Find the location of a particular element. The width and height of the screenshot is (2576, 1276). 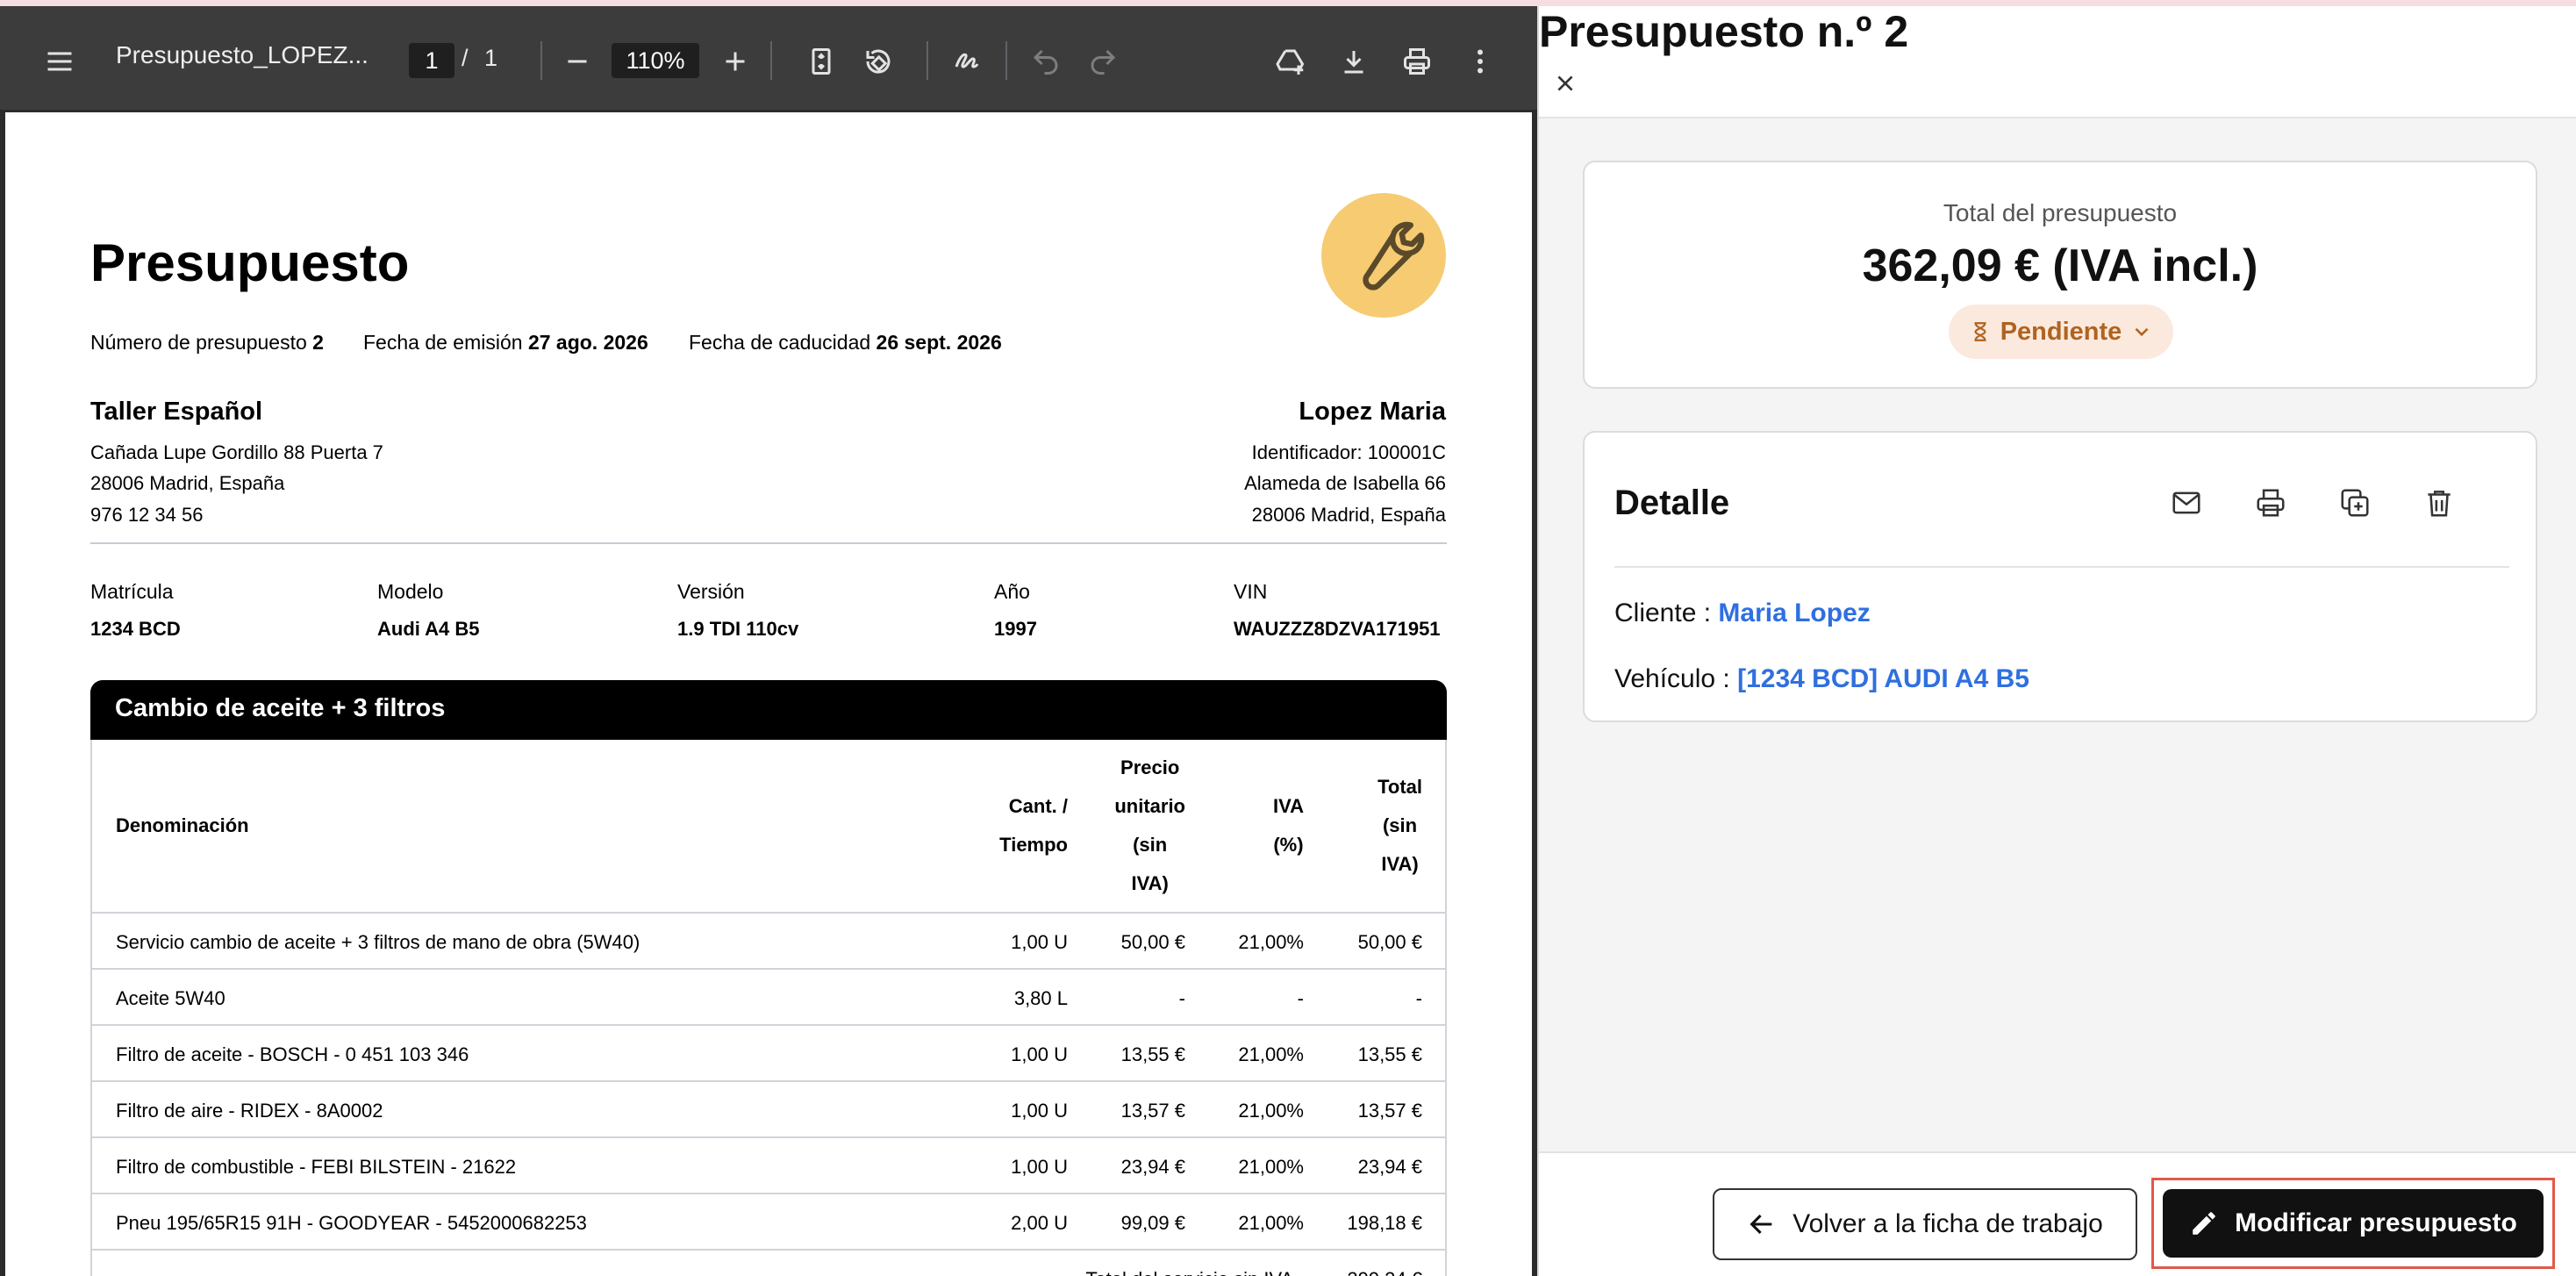

rotate-icon is located at coordinates (878, 61).